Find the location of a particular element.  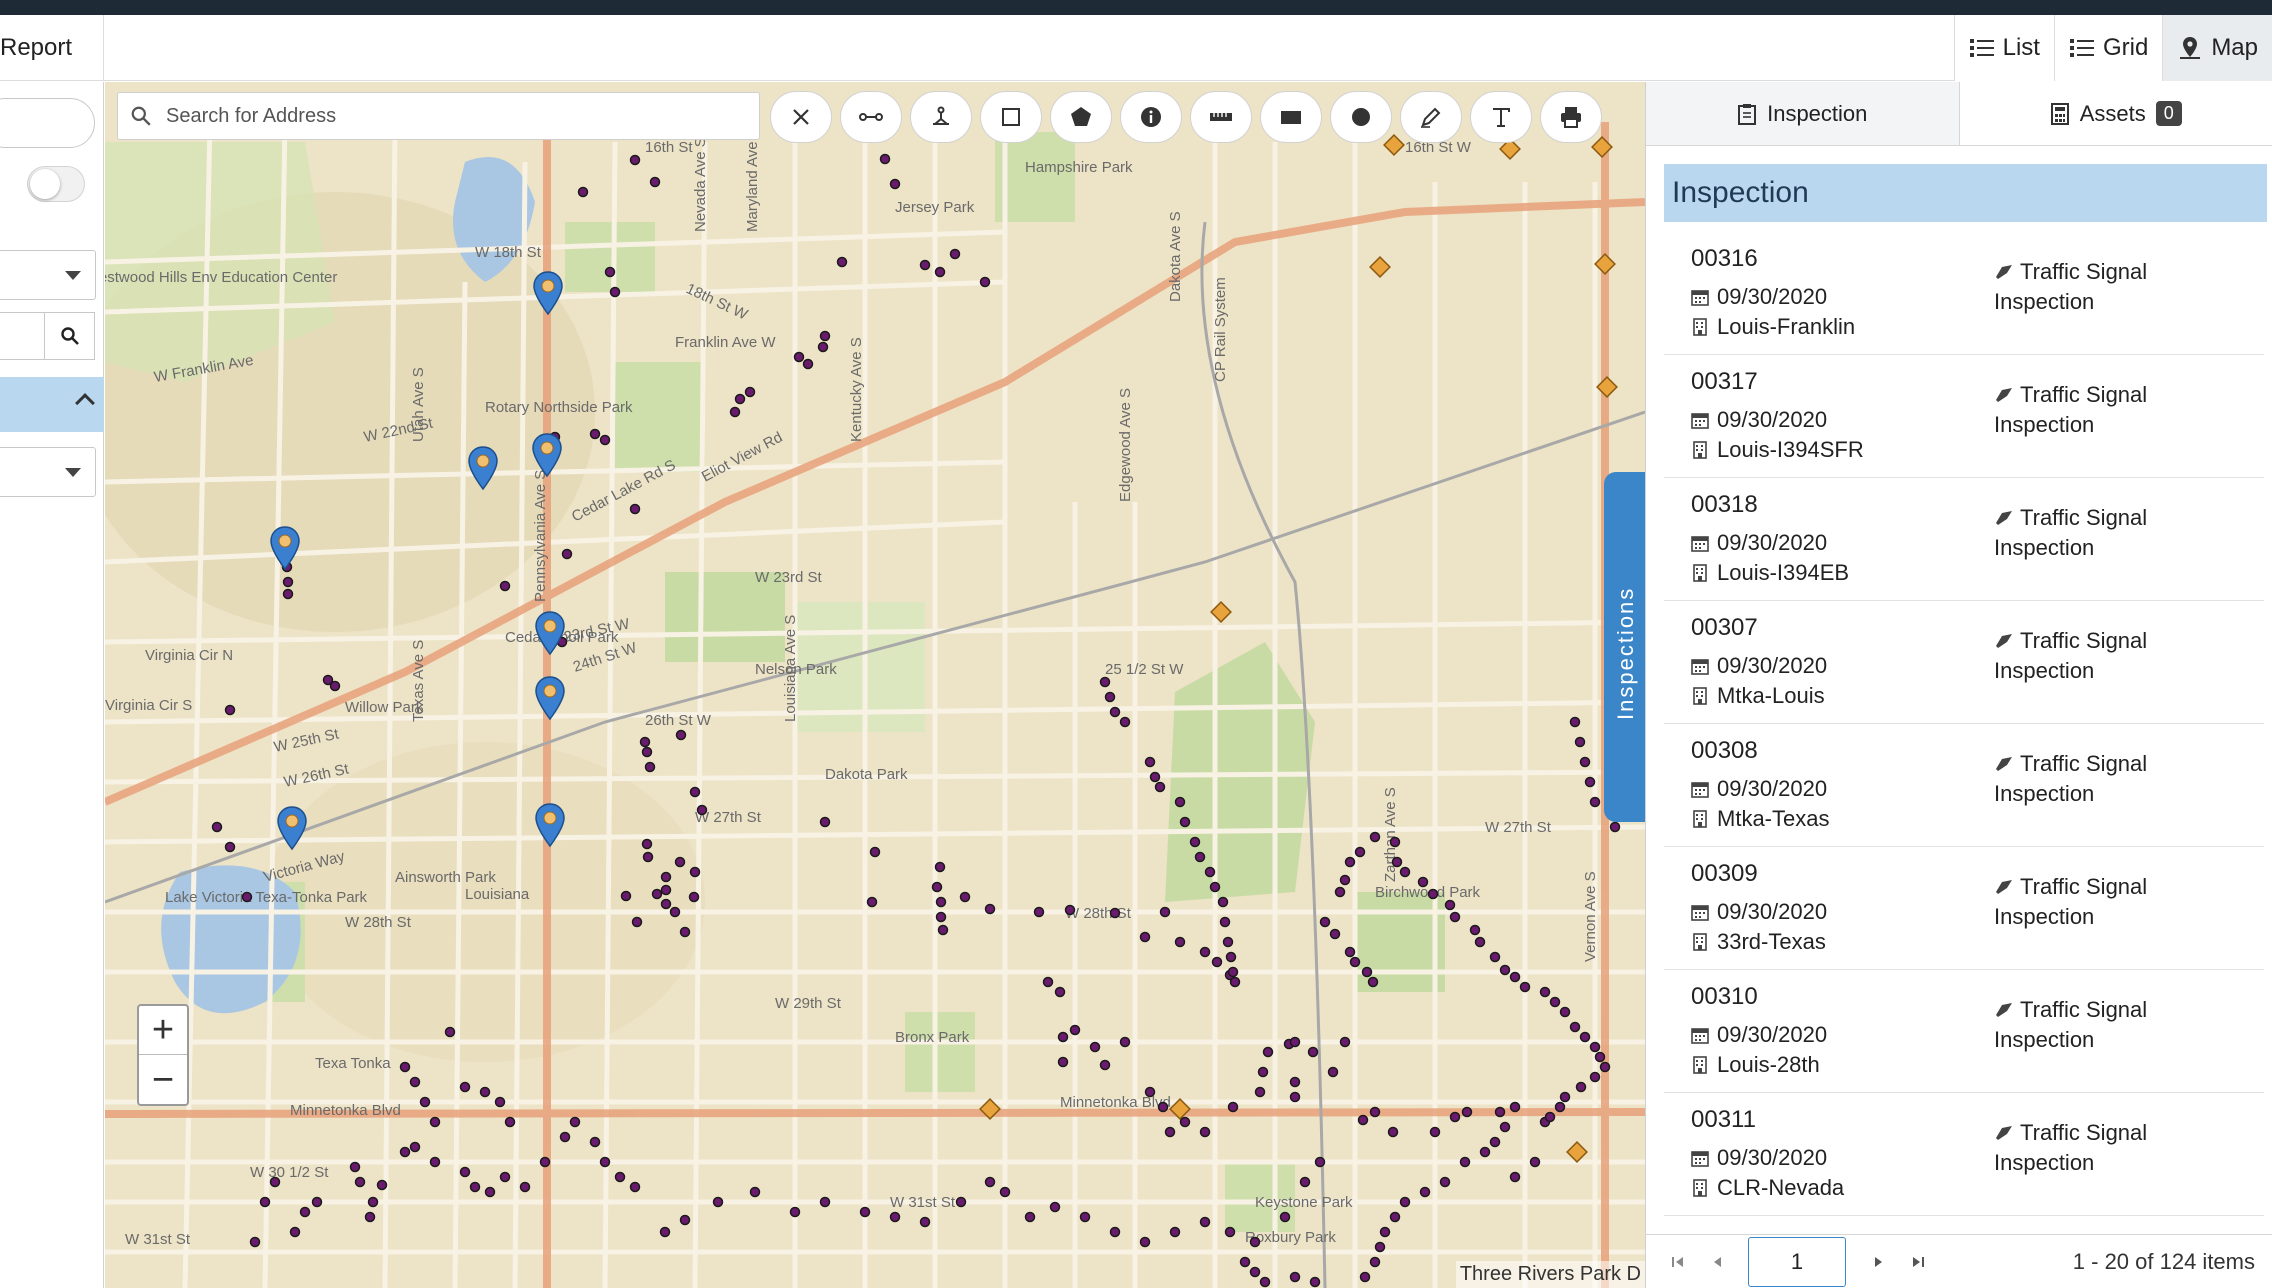

polygon-tool-button is located at coordinates (1081, 117).